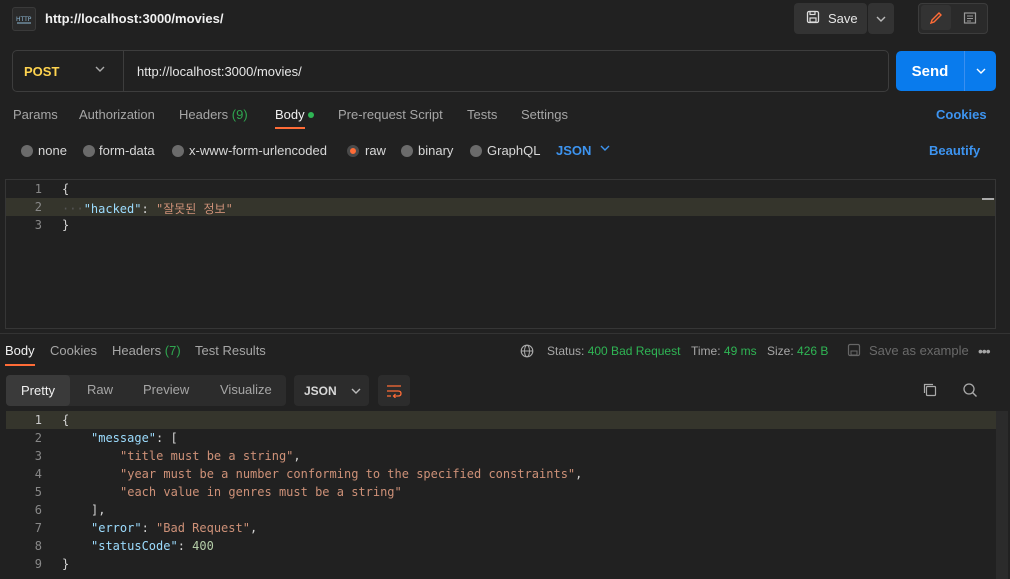 The image size is (1010, 579). What do you see at coordinates (527, 351) in the screenshot?
I see `globe-icon` at bounding box center [527, 351].